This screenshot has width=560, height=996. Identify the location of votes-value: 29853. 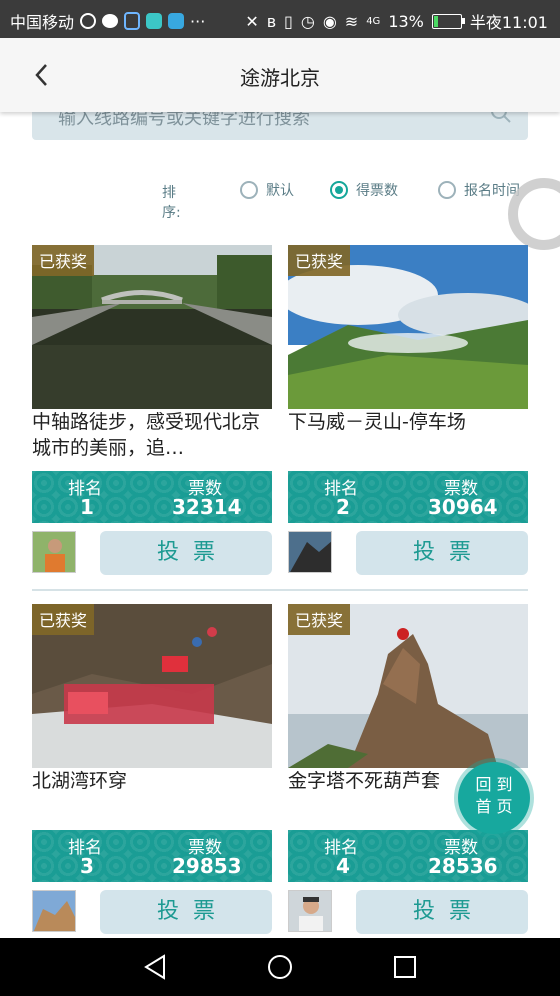
(207, 866).